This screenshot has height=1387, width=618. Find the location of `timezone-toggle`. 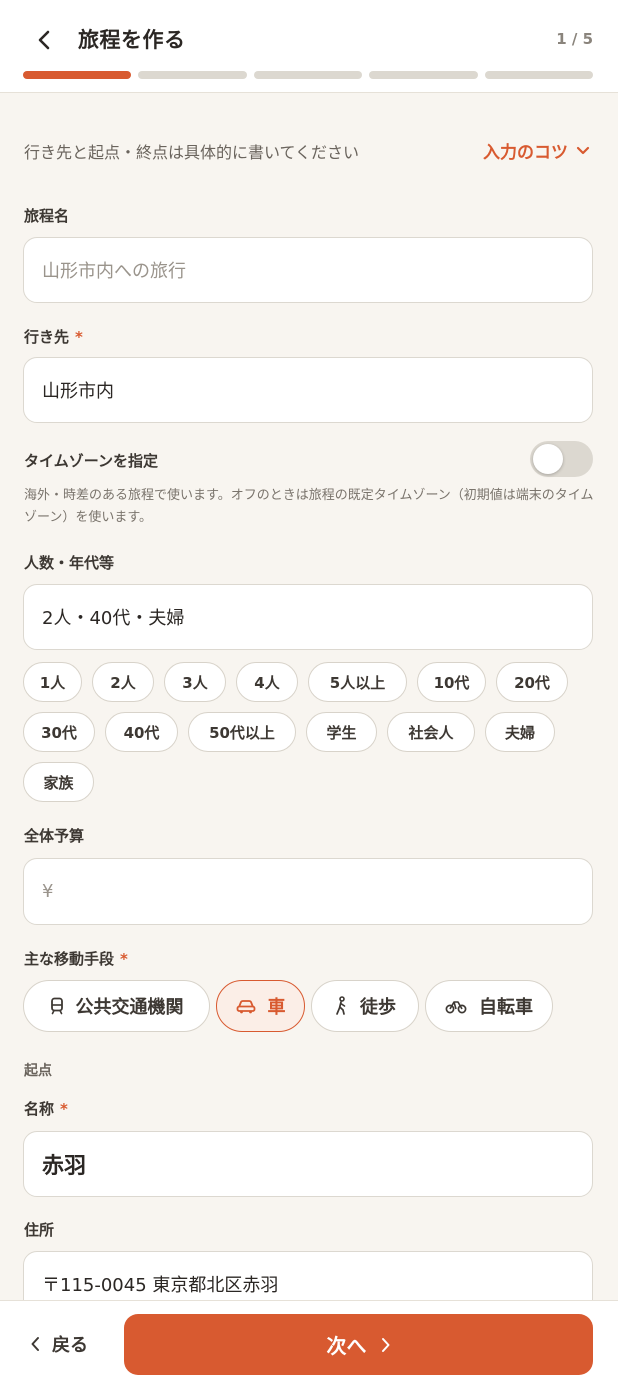

timezone-toggle is located at coordinates (561, 459).